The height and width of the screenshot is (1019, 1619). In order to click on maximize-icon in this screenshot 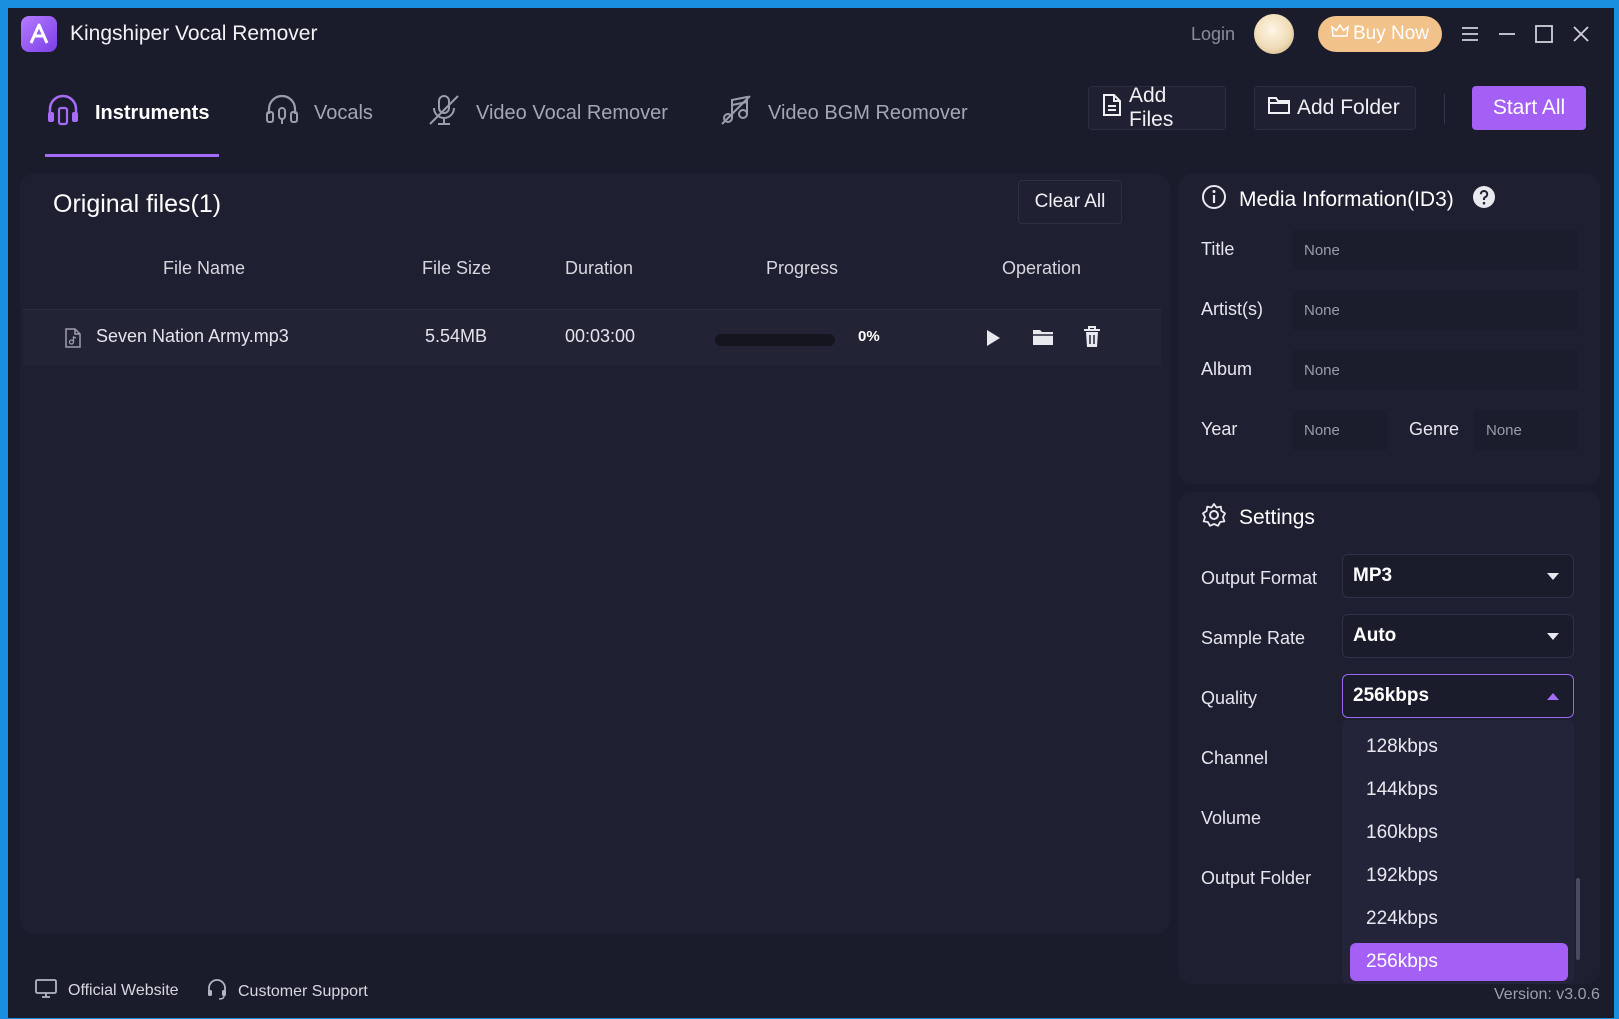, I will do `click(1544, 34)`.